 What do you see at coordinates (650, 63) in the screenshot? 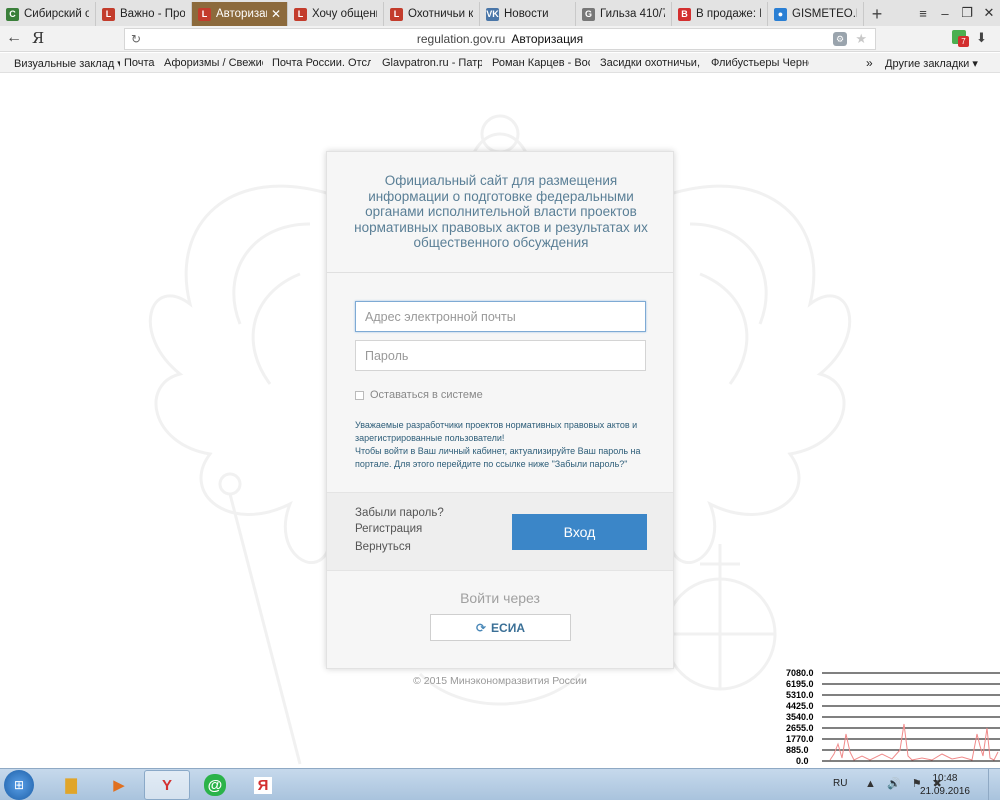
I see `bookmark-zasidki: Засидки охотничьи, с` at bounding box center [650, 63].